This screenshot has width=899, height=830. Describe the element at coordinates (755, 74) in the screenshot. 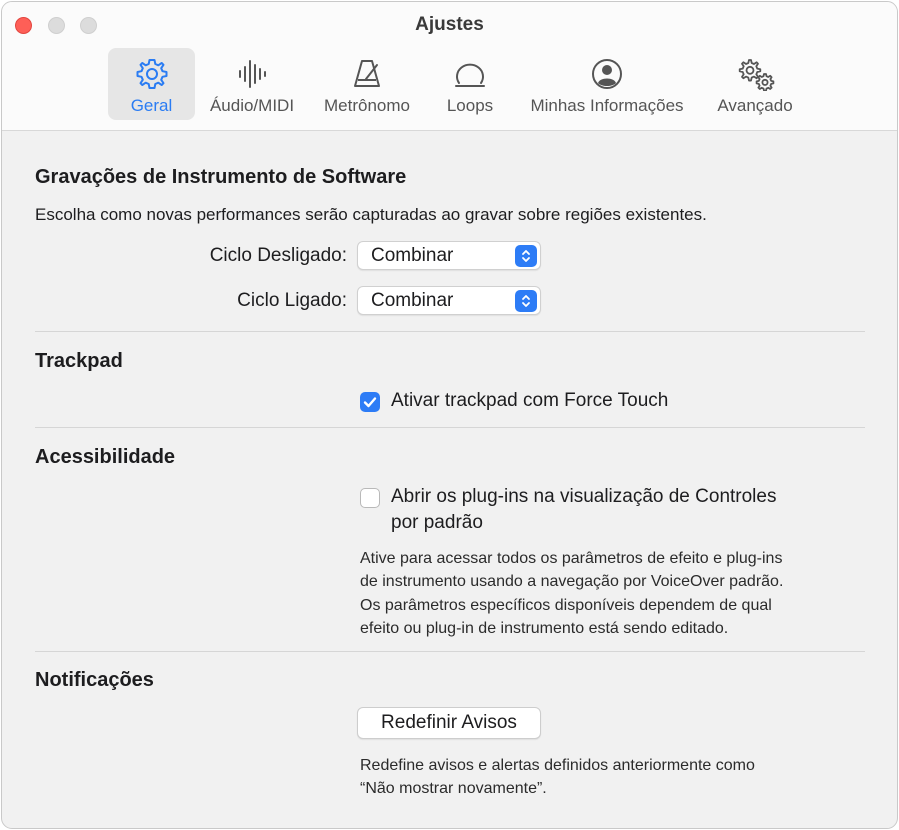

I see `gears-icon` at that location.